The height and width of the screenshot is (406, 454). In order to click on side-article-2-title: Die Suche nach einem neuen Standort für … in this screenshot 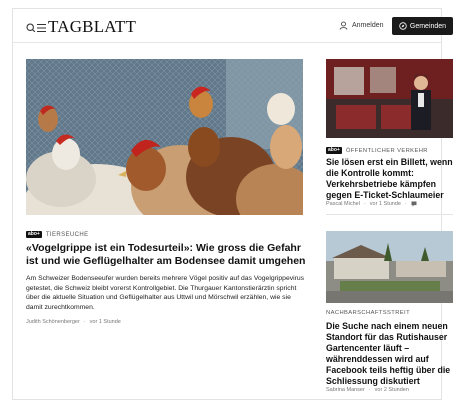, I will do `click(390, 354)`.